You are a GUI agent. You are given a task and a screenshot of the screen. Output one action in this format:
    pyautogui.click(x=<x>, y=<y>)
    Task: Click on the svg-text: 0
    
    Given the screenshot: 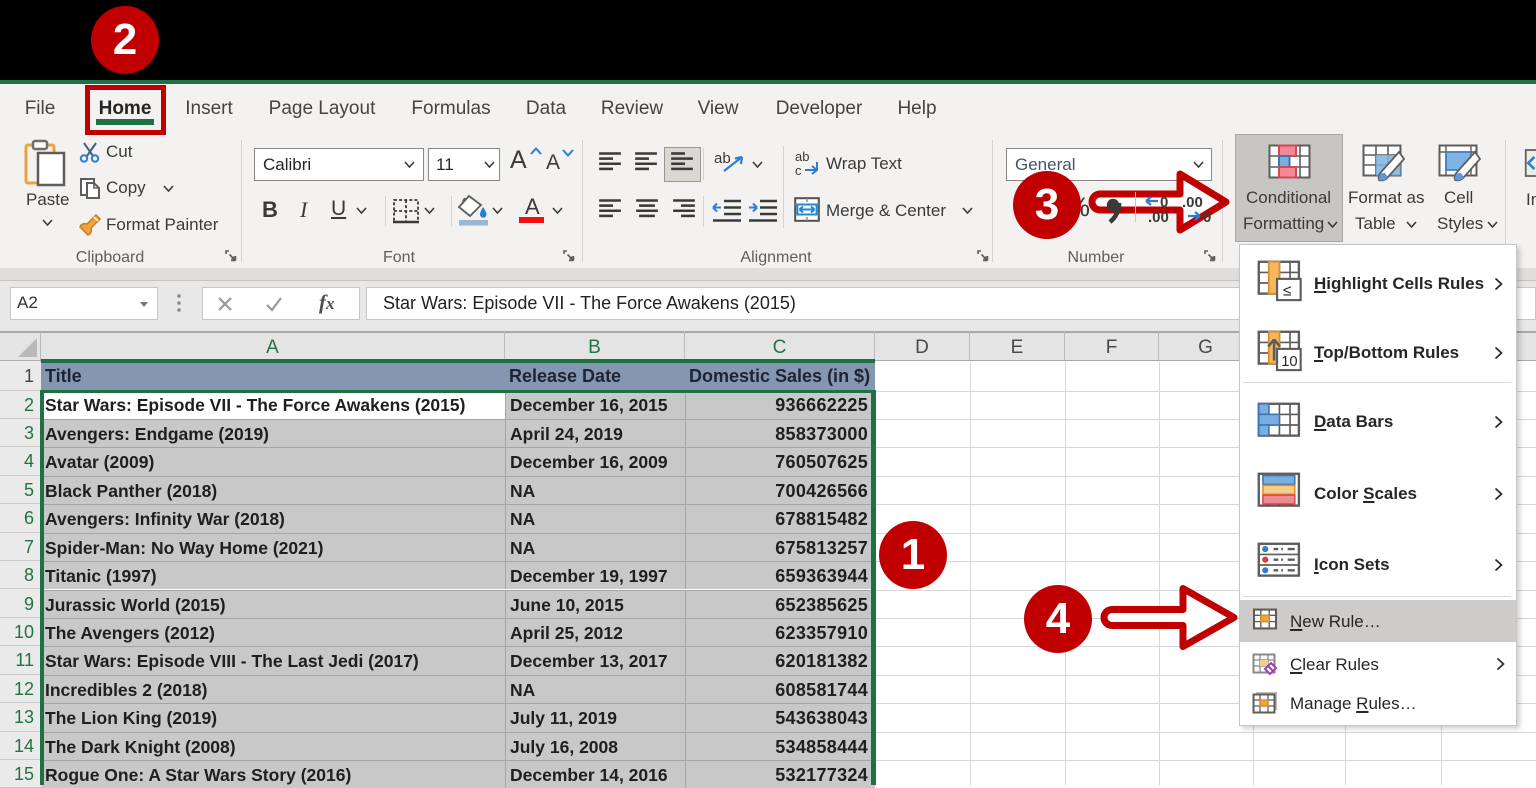 What is the action you would take?
    pyautogui.click(x=1207, y=216)
    